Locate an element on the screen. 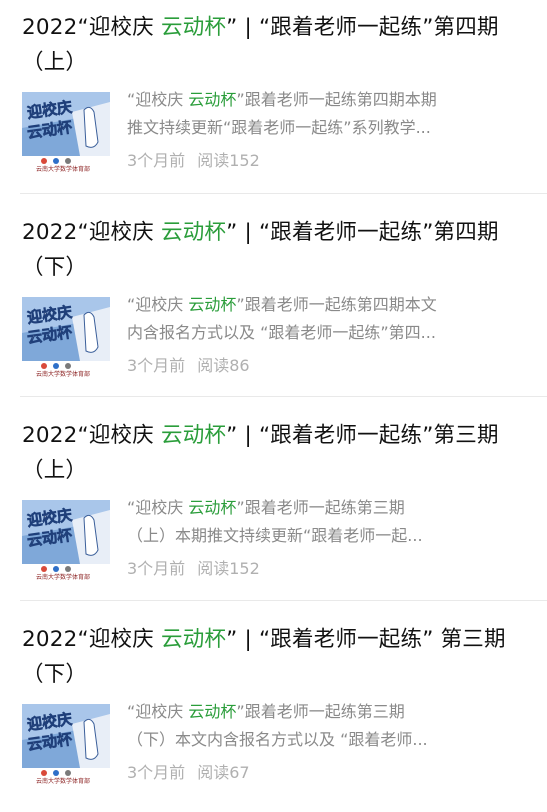 This screenshot has height=812, width=547. read-count: 阅读86 is located at coordinates (223, 365).